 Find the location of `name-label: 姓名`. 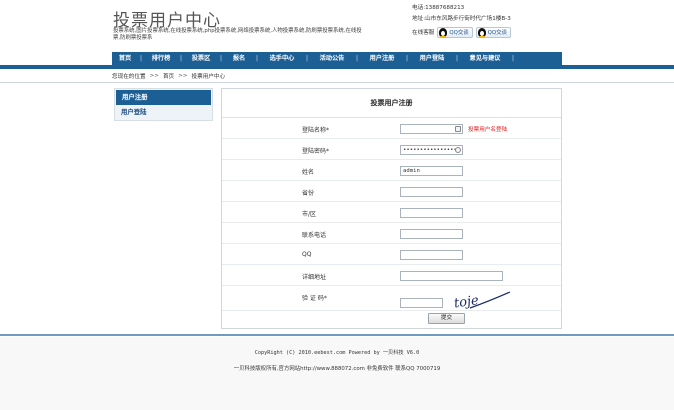

name-label: 姓名 is located at coordinates (308, 172).